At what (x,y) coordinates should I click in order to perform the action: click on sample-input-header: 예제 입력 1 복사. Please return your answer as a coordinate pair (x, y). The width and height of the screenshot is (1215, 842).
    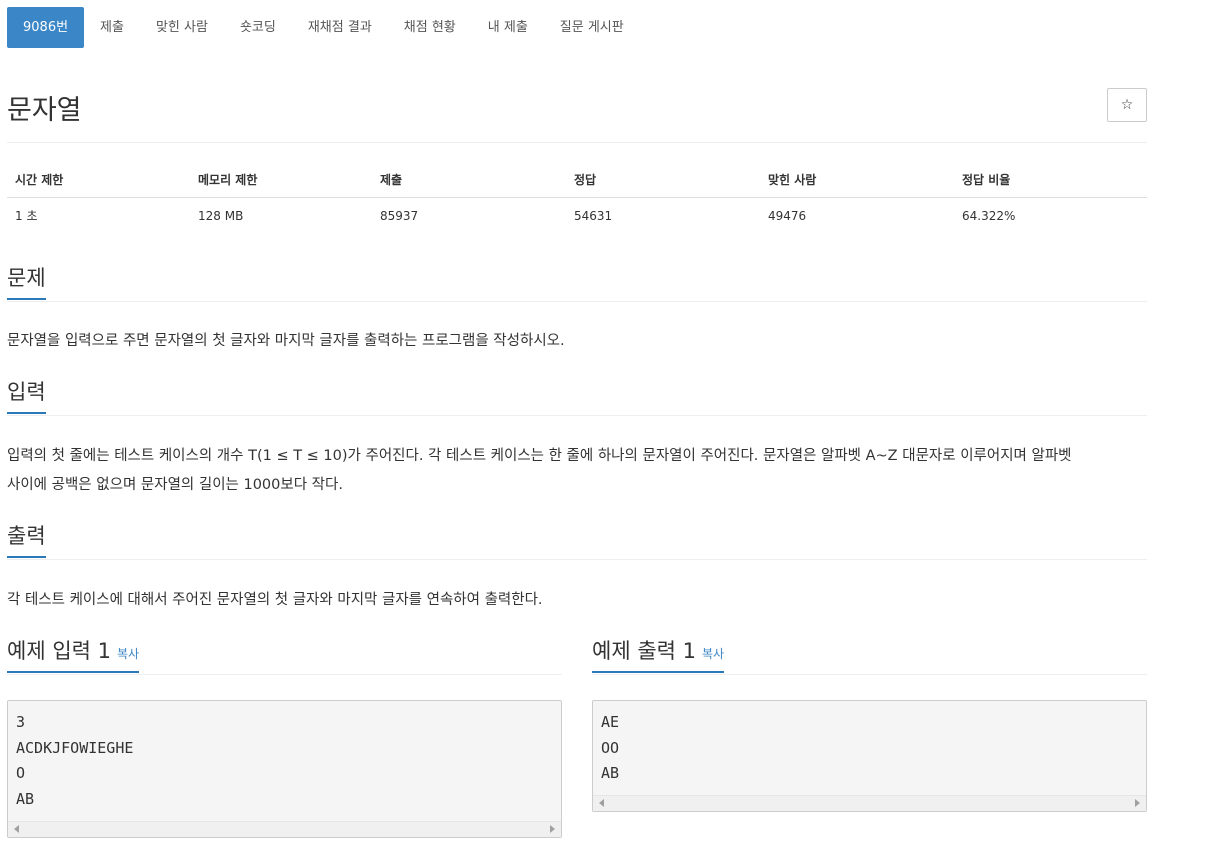
    Looking at the image, I should click on (284, 655).